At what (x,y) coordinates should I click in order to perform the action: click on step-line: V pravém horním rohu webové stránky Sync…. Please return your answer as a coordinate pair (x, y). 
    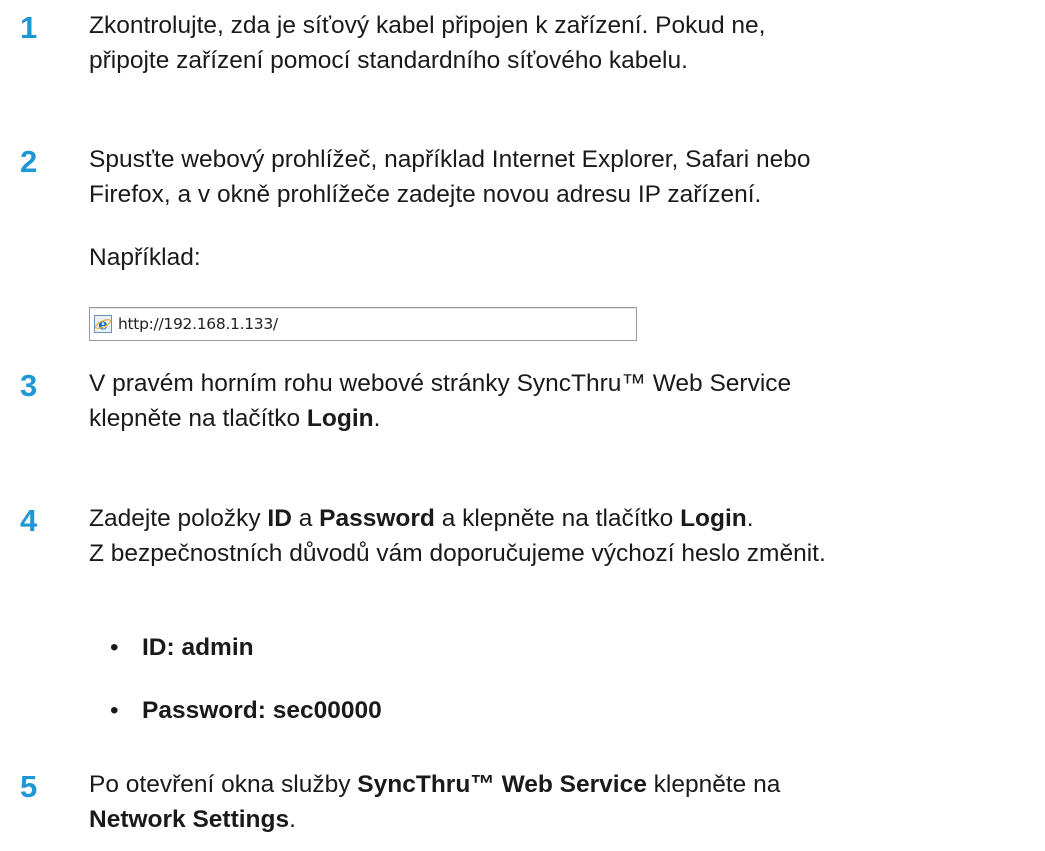
    Looking at the image, I should click on (564, 383).